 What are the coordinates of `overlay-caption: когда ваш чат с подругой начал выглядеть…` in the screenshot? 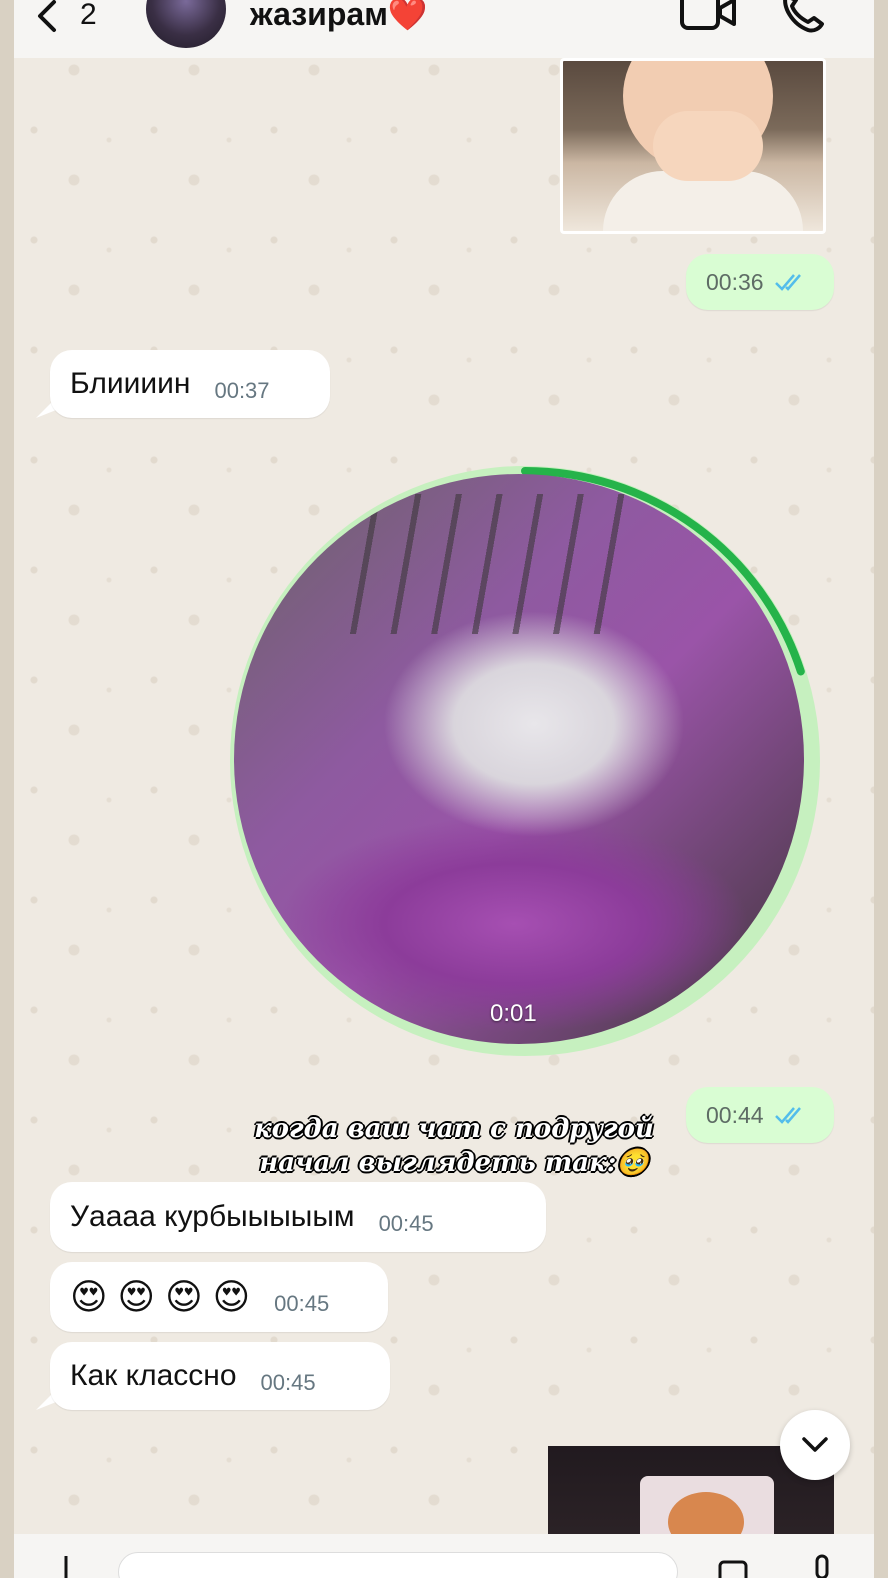 It's located at (454, 1146).